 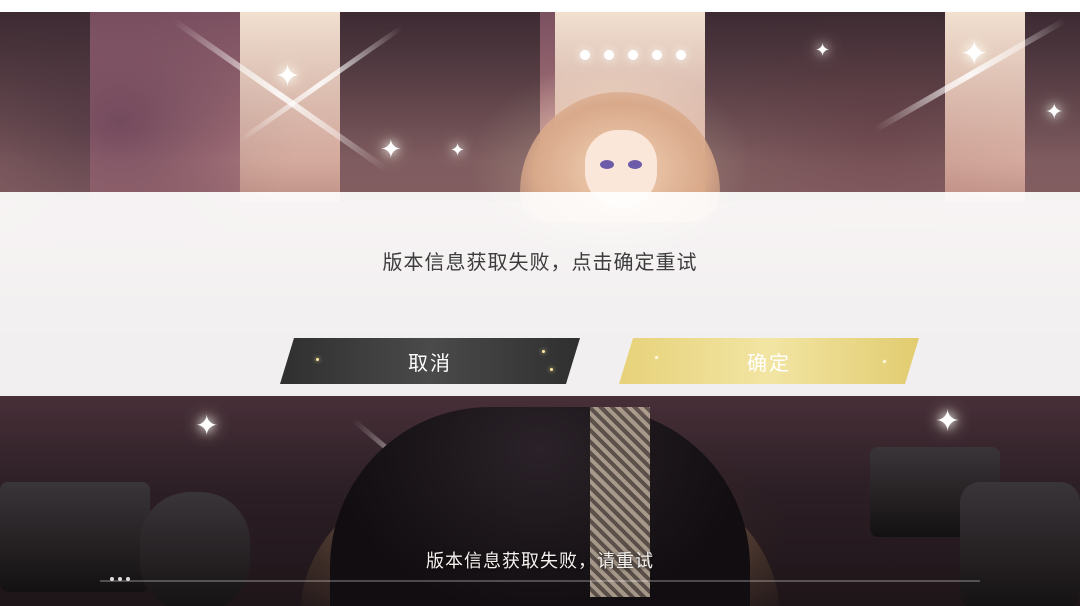 I want to click on confirm-button: 确定, so click(x=769, y=361).